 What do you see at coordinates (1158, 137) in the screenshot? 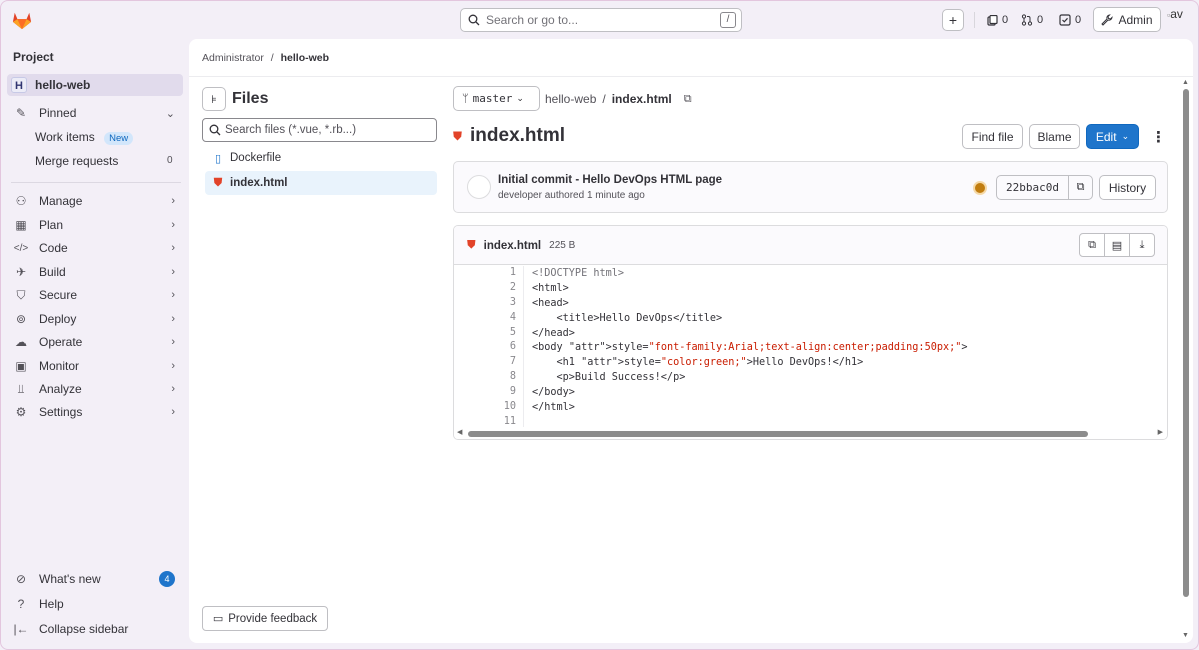
I see `more-actions-icon: ⋮` at bounding box center [1158, 137].